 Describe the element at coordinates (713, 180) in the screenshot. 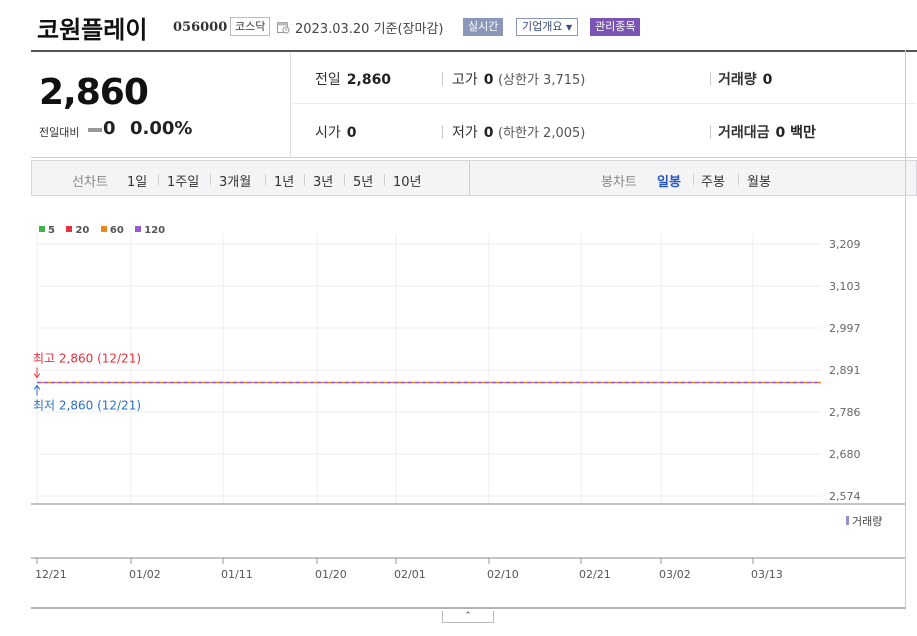

I see `tab-weekly: 주봉` at that location.